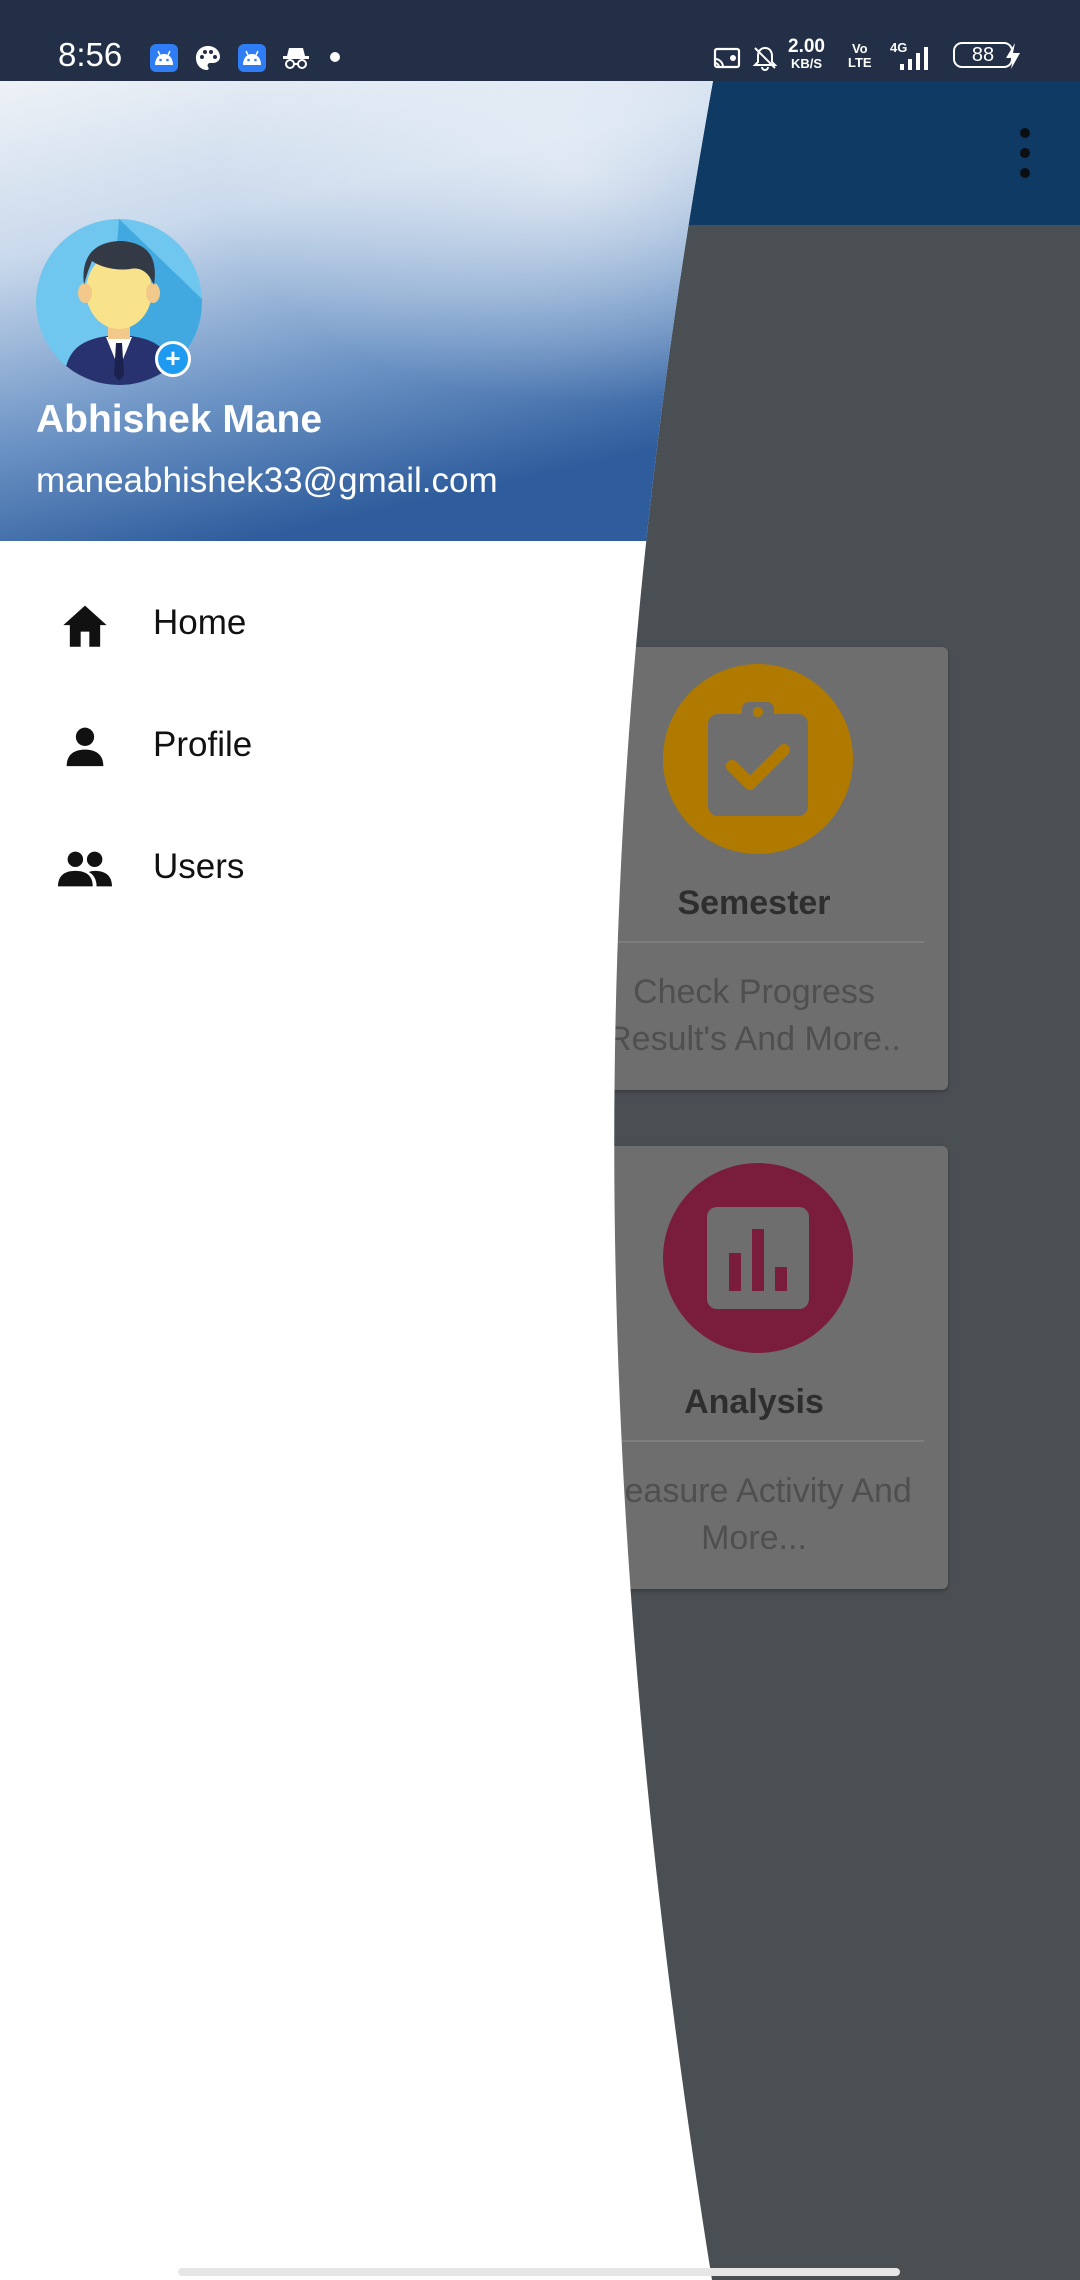 This screenshot has height=2280, width=1080. What do you see at coordinates (335, 57) in the screenshot?
I see `more-notifications-dot` at bounding box center [335, 57].